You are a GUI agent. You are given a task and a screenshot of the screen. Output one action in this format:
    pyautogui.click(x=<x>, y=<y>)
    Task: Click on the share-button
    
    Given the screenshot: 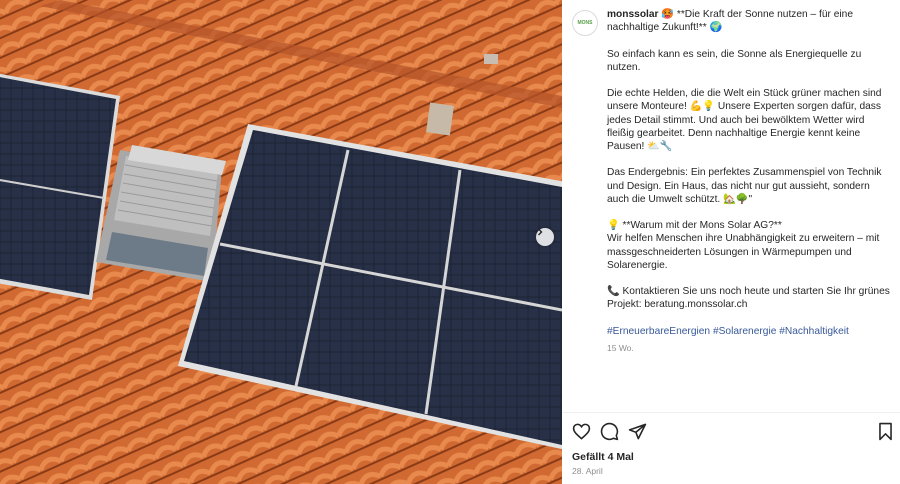 What is the action you would take?
    pyautogui.click(x=637, y=434)
    